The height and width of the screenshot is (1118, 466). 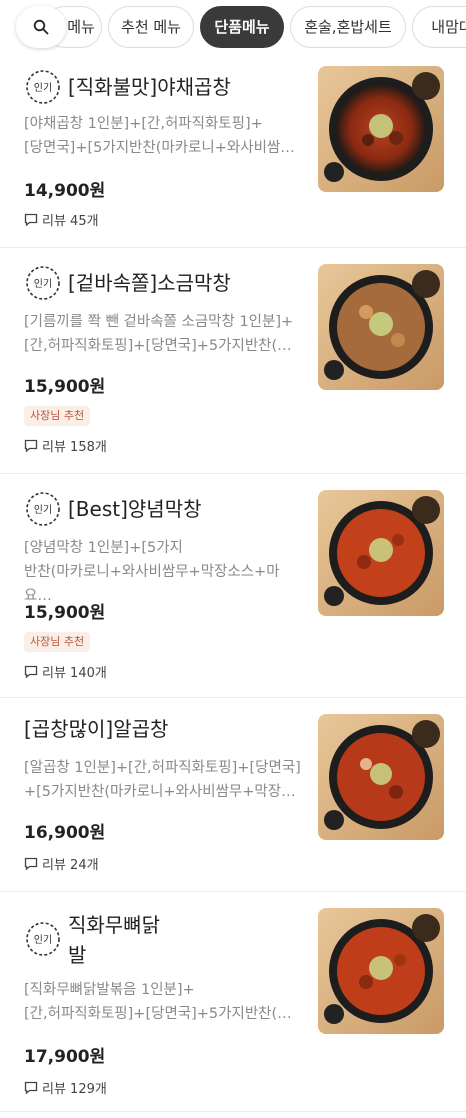 I want to click on tab-single-menu: 단품메뉴, so click(x=242, y=27).